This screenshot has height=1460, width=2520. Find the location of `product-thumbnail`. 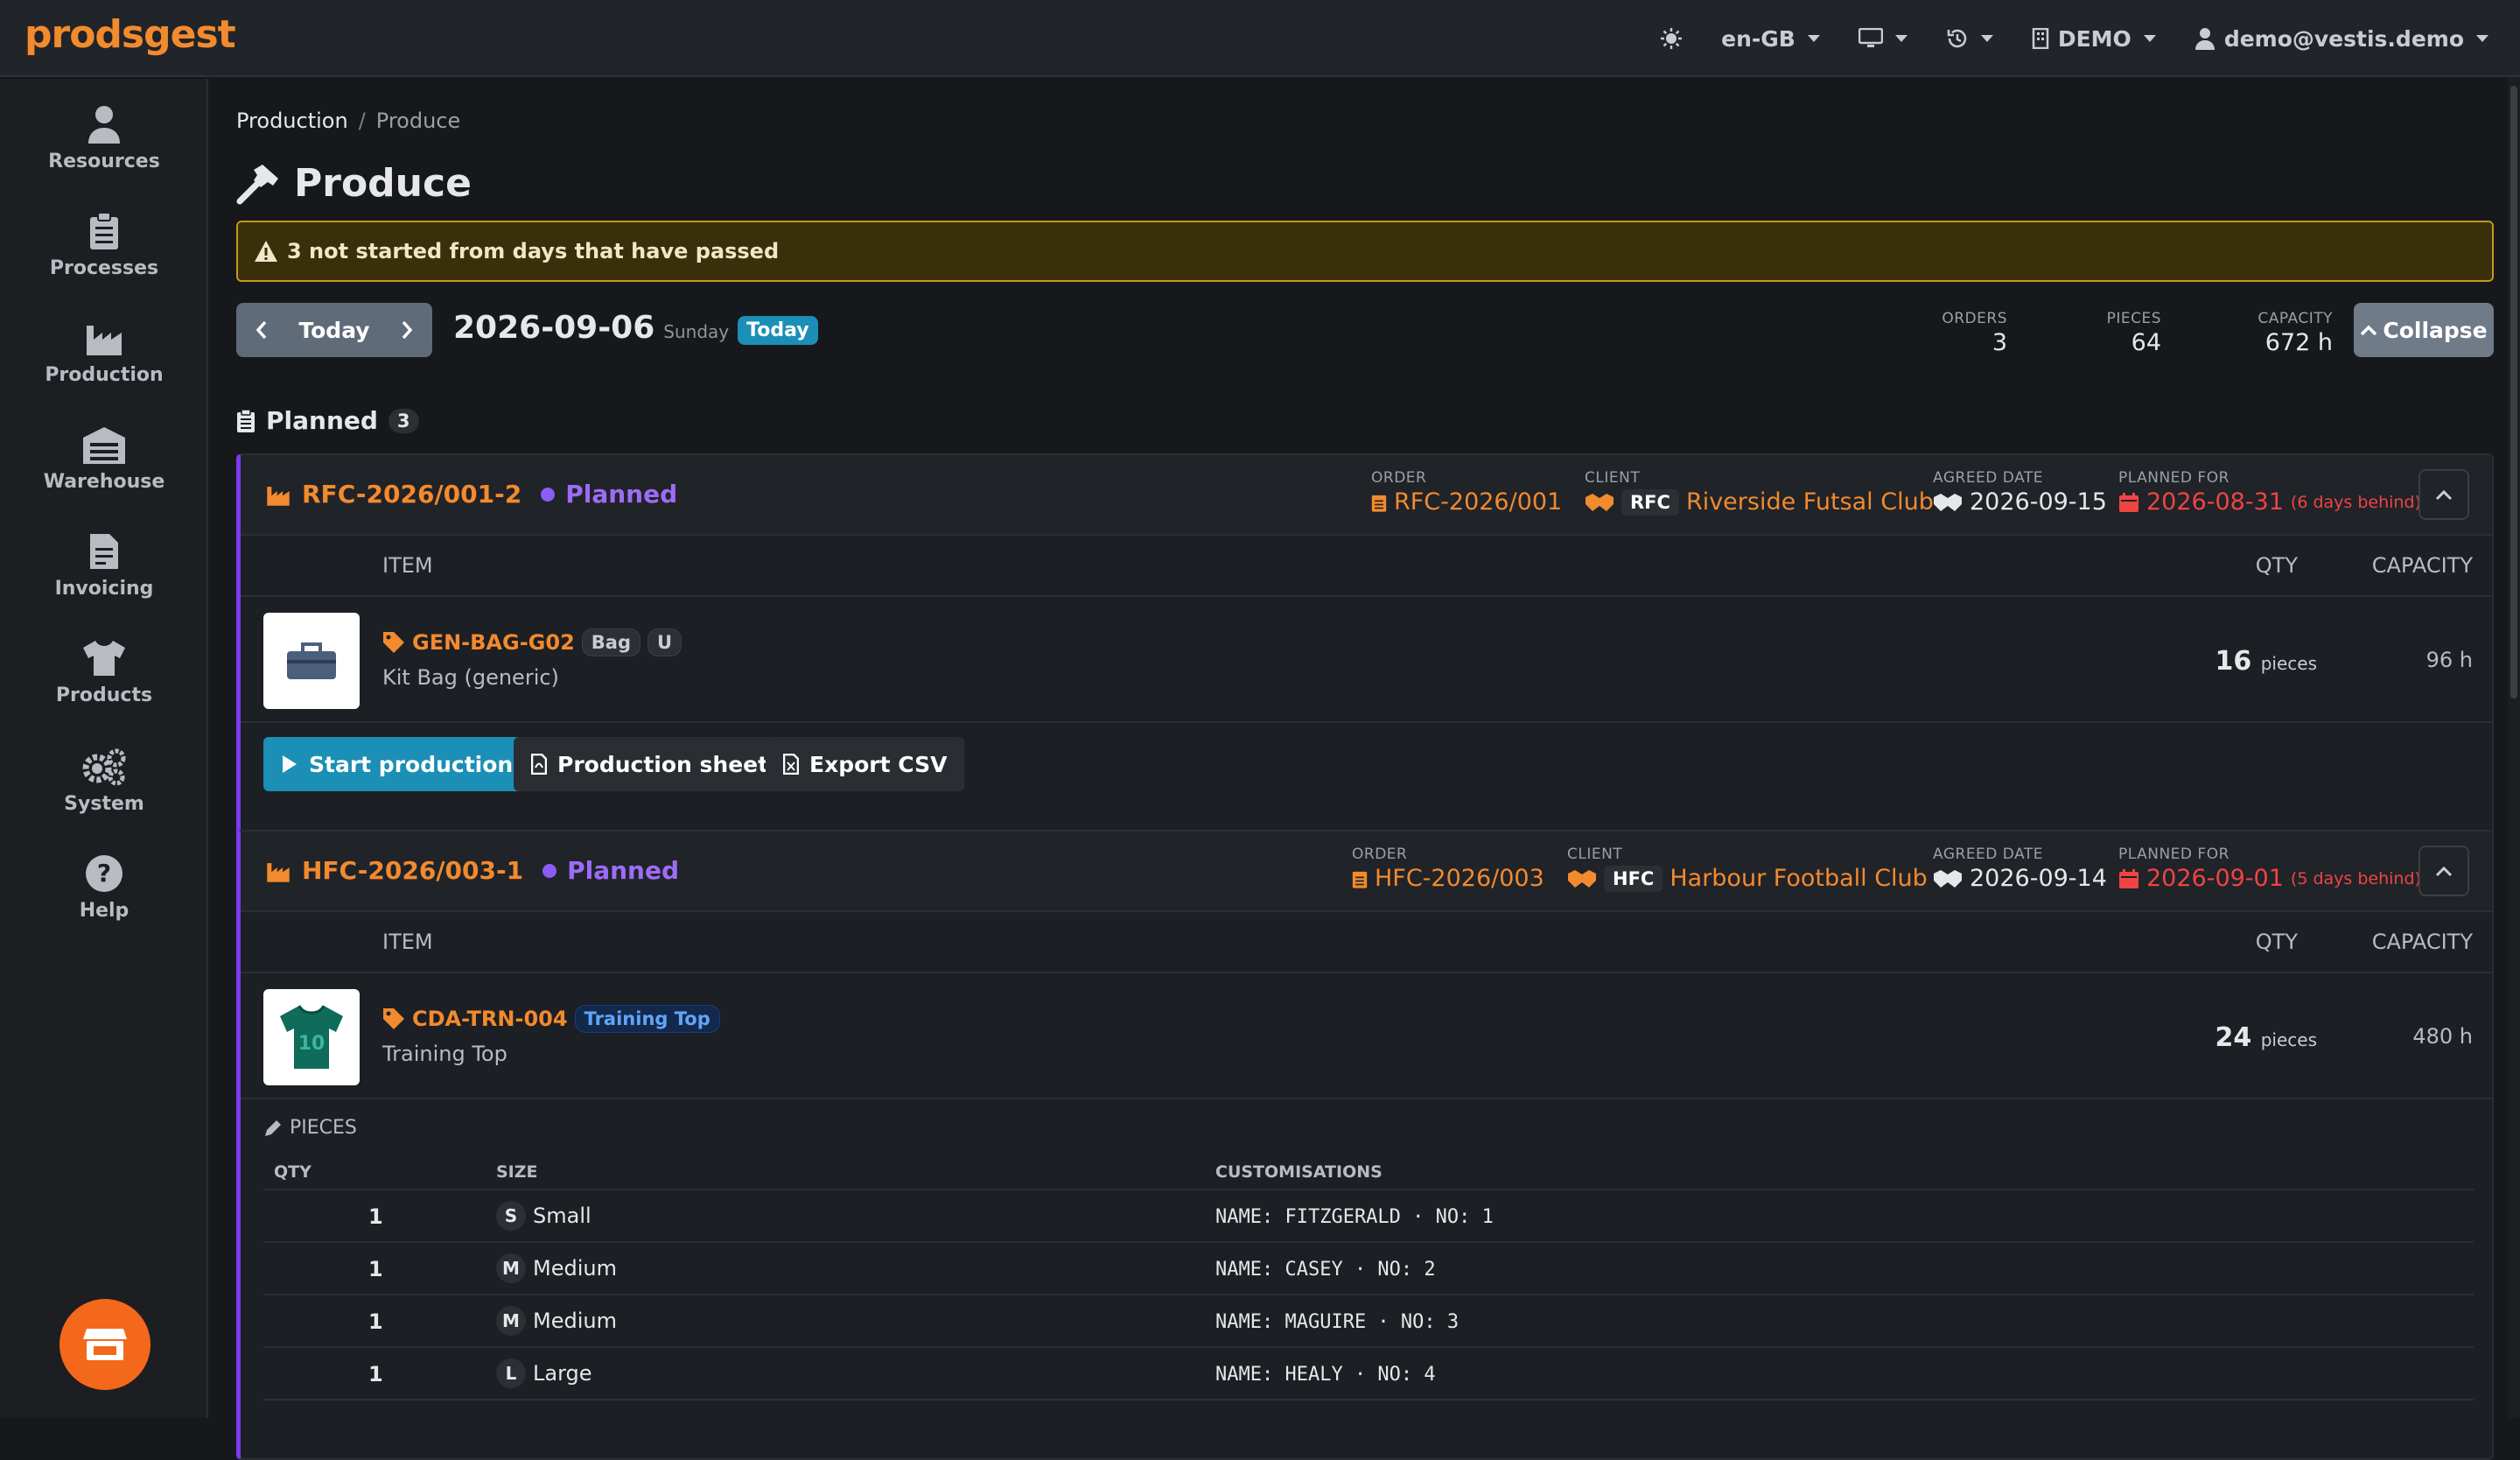

product-thumbnail is located at coordinates (311, 661).